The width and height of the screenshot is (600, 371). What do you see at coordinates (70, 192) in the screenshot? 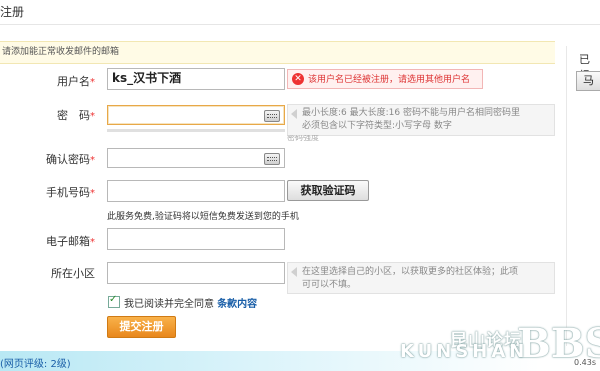
I see `phone-label: 手机号码*` at bounding box center [70, 192].